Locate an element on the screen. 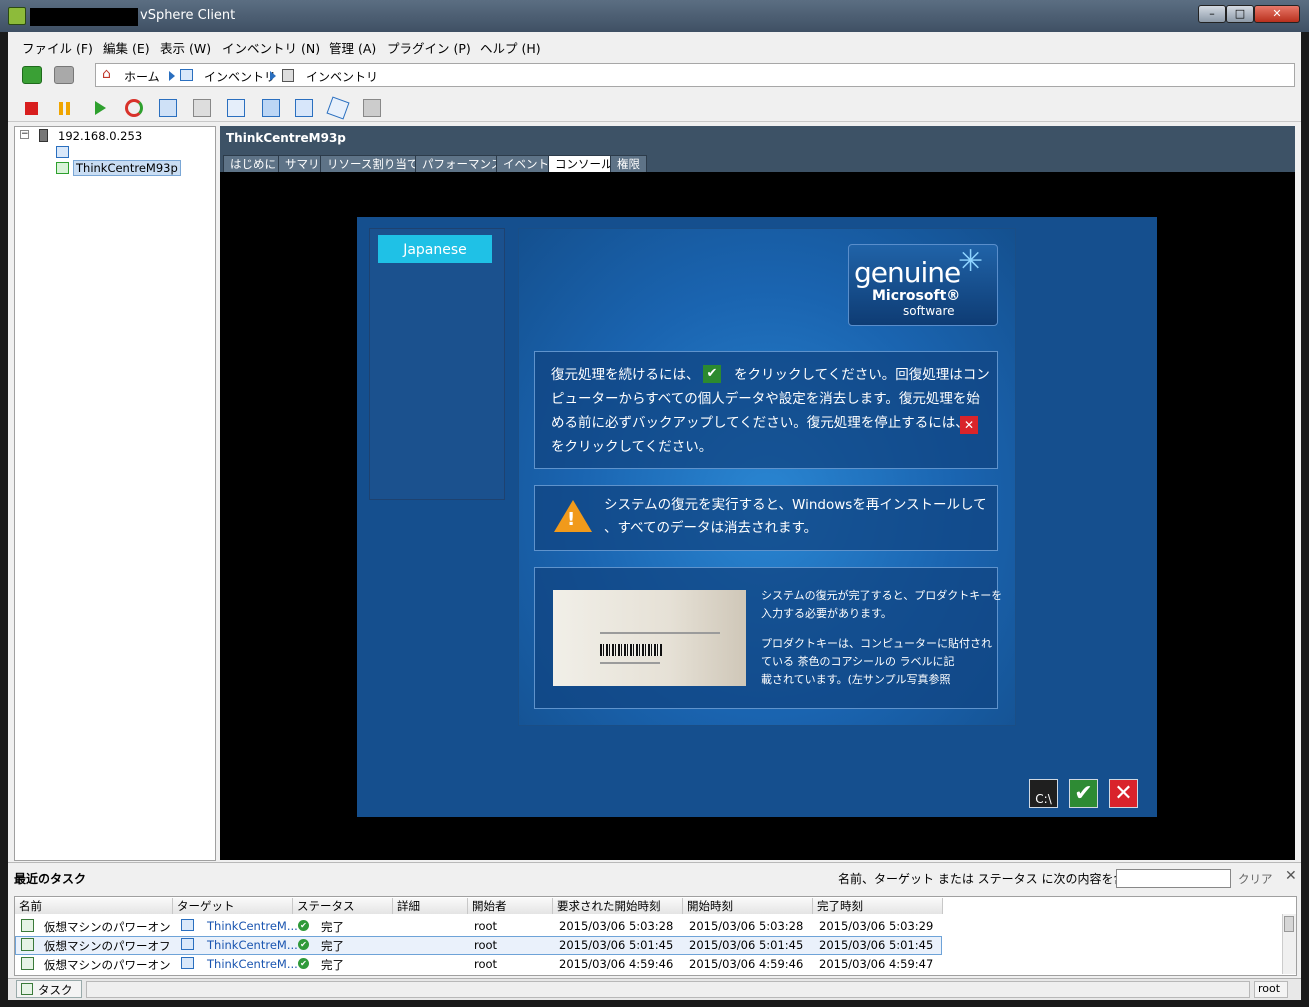  clear-link: クリア is located at coordinates (1255, 879).